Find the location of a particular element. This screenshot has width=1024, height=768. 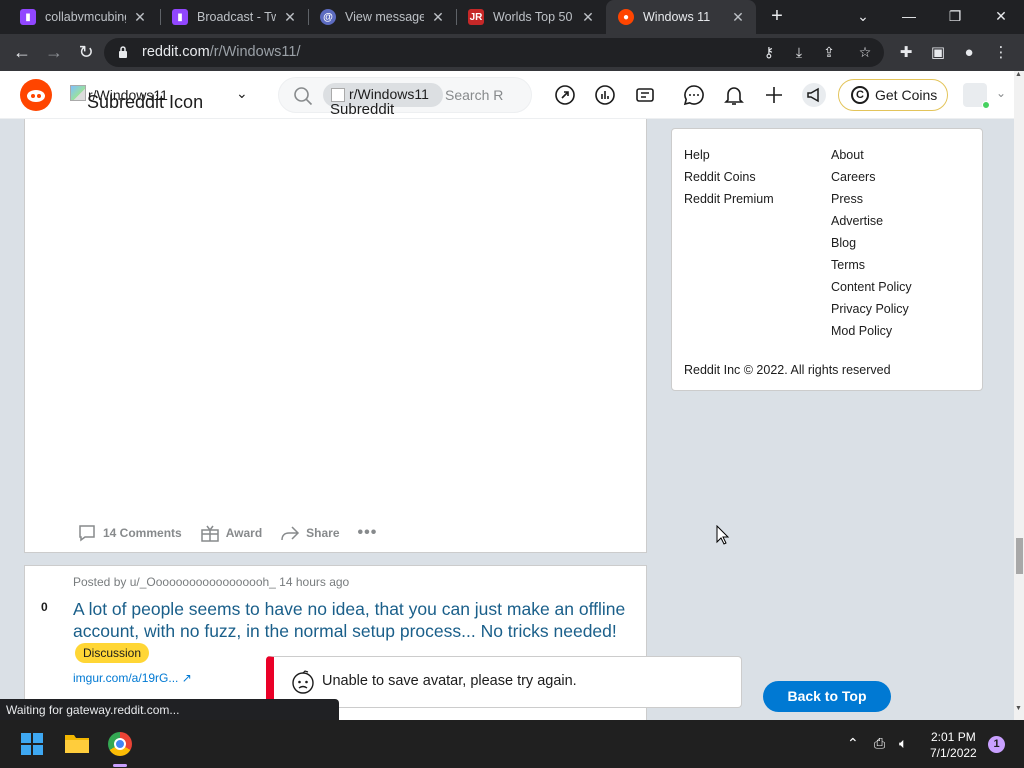

get-coins-label: Get Coins is located at coordinates (906, 95).